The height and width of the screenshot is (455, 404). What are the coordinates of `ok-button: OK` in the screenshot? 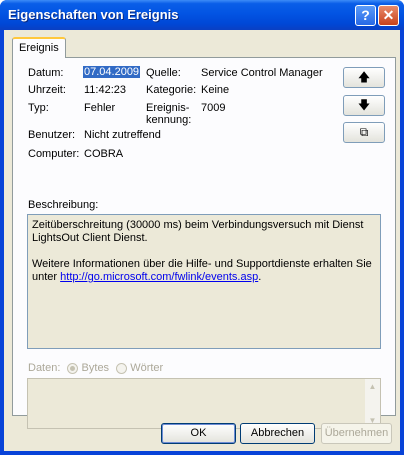 It's located at (198, 433).